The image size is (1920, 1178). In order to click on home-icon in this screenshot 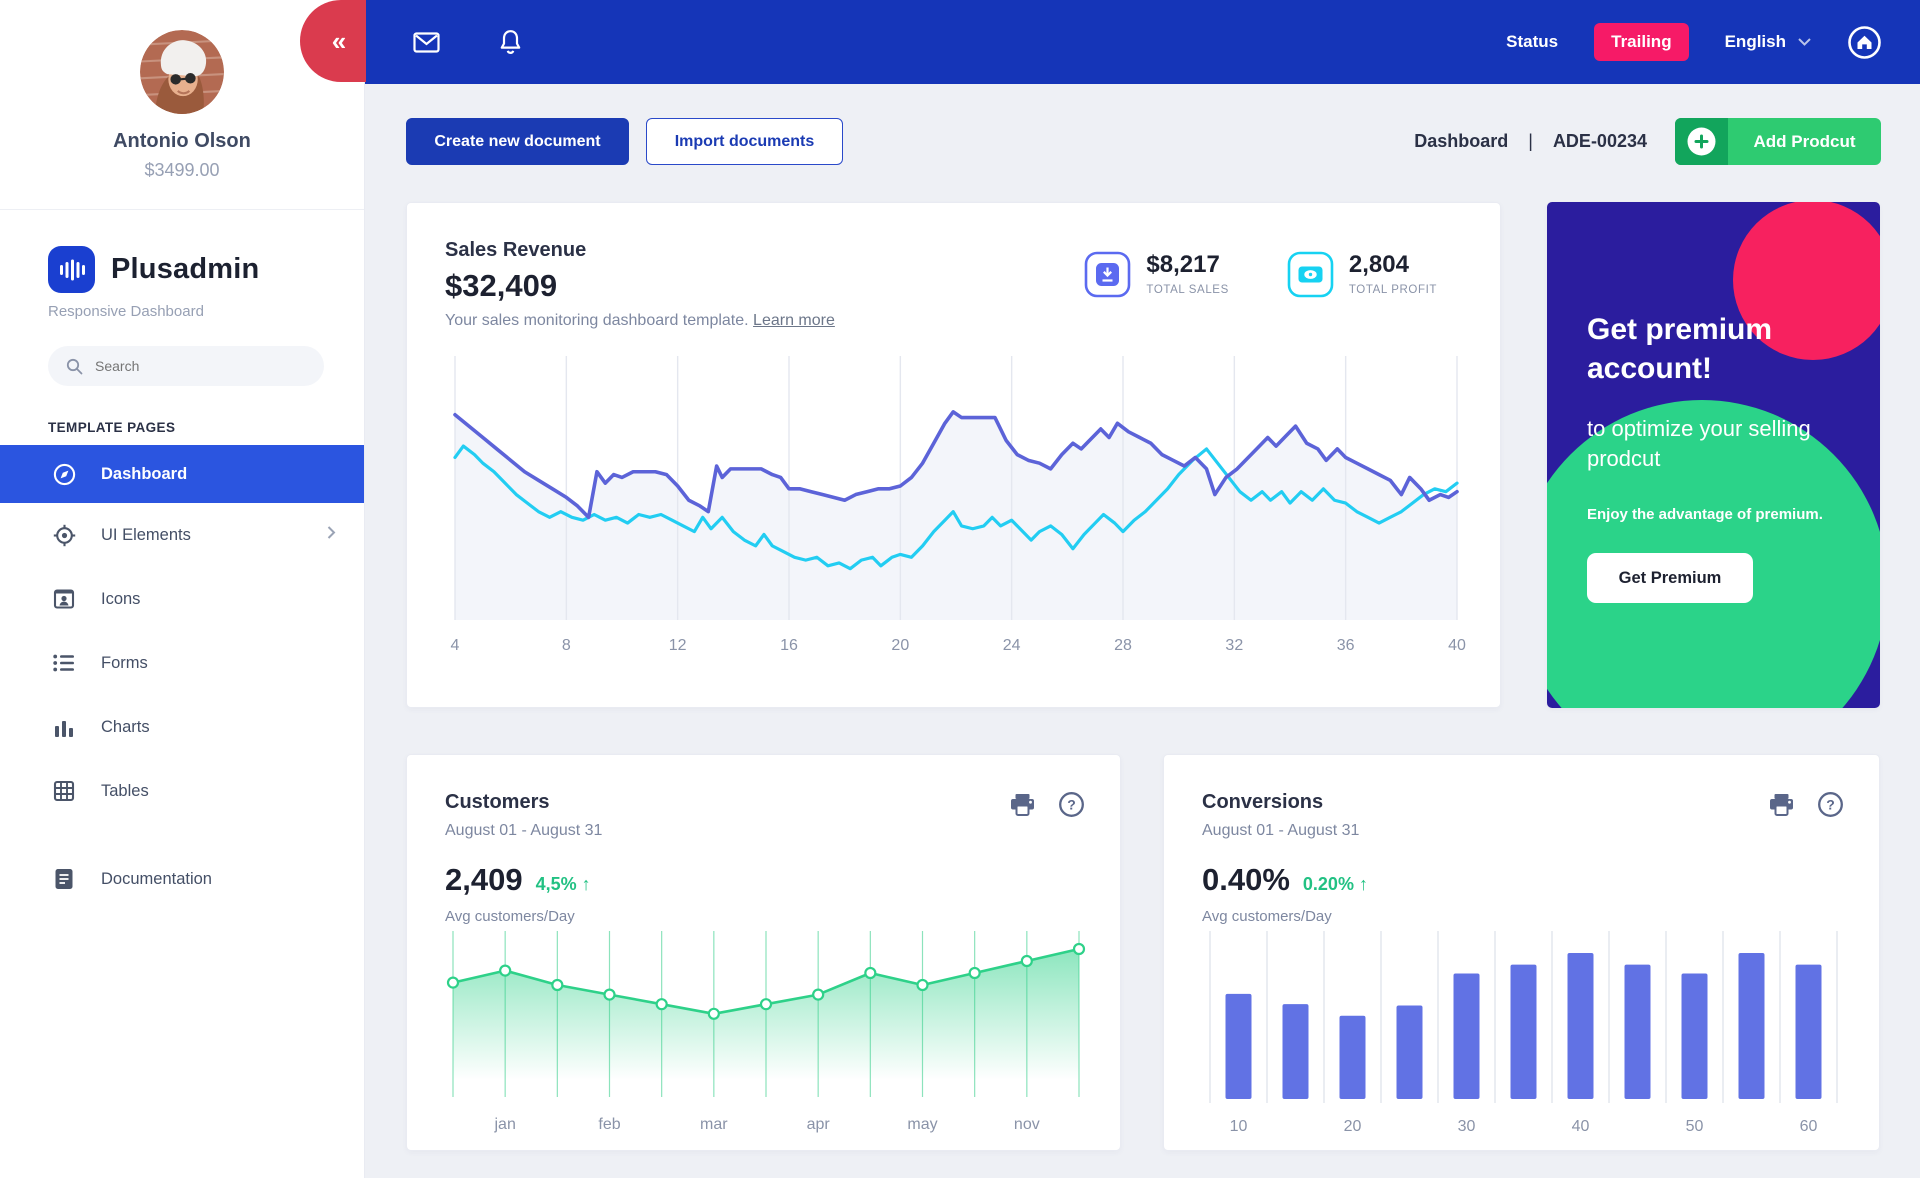, I will do `click(1864, 42)`.